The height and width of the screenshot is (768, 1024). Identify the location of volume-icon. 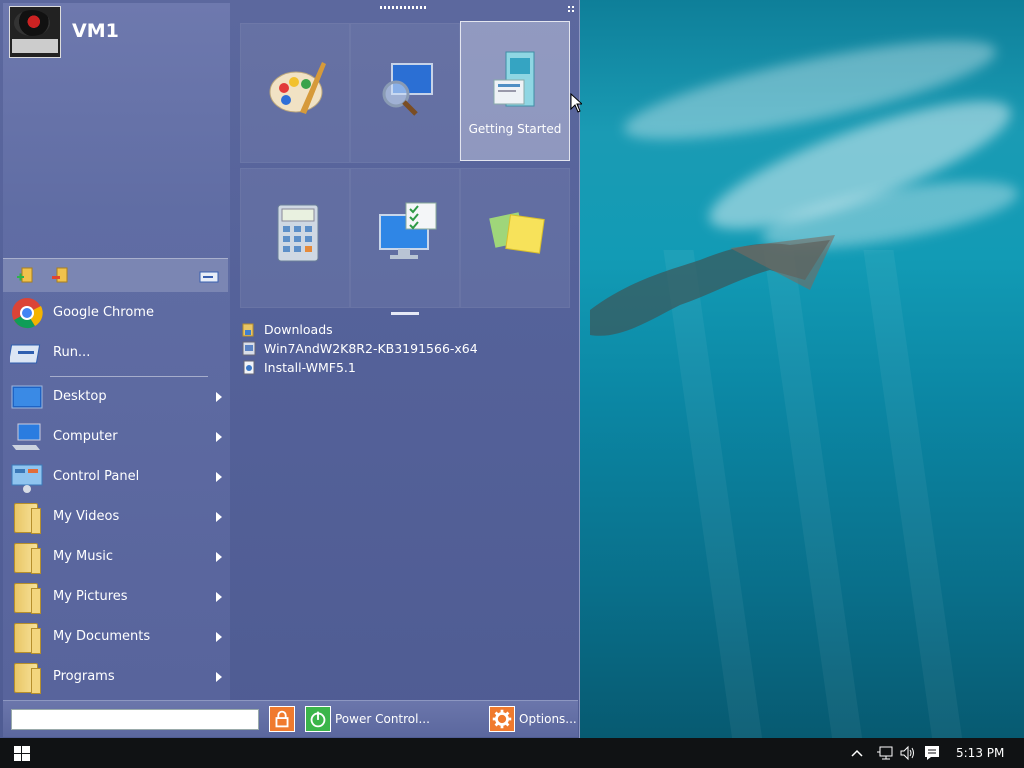
(908, 753).